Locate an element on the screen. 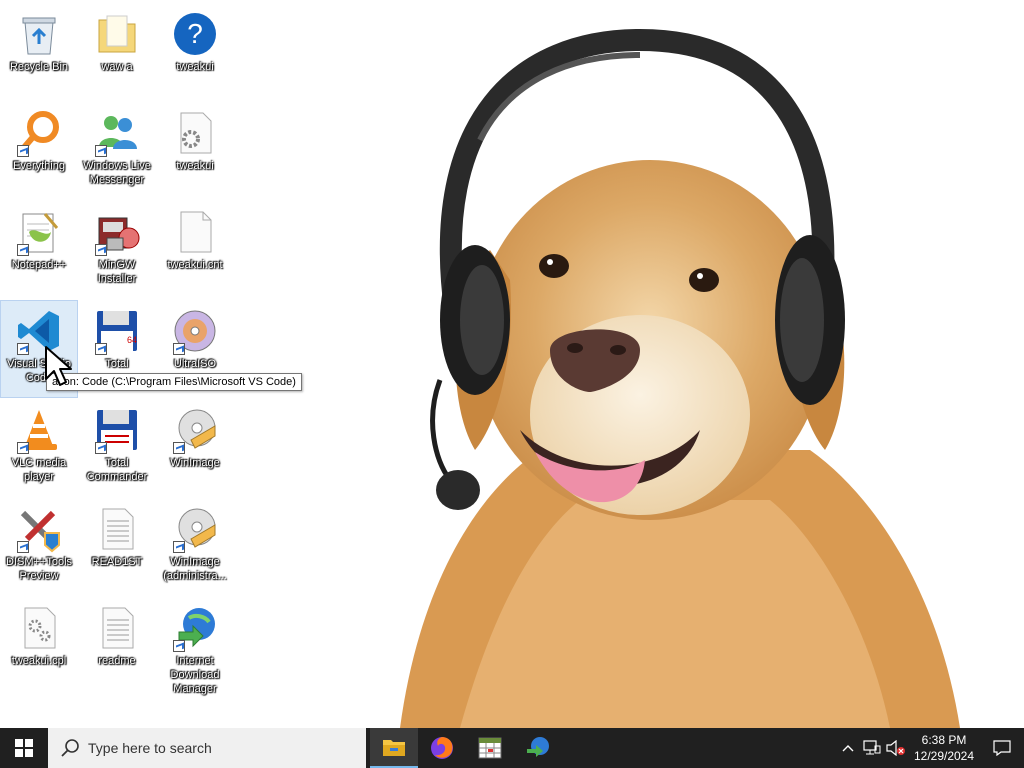 This screenshot has height=768, width=1024. desktop-icon-dism-tools: DISM++Tools Preview is located at coordinates (39, 547).